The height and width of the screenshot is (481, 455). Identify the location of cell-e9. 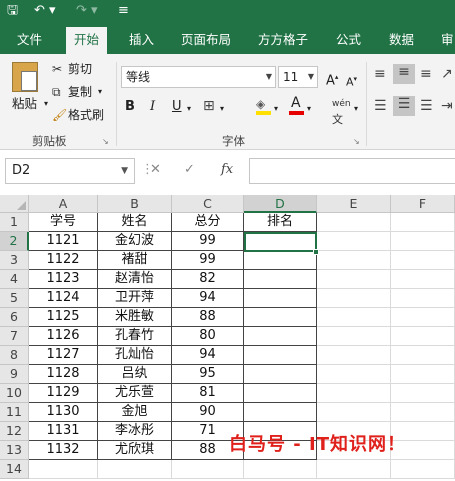
(354, 374).